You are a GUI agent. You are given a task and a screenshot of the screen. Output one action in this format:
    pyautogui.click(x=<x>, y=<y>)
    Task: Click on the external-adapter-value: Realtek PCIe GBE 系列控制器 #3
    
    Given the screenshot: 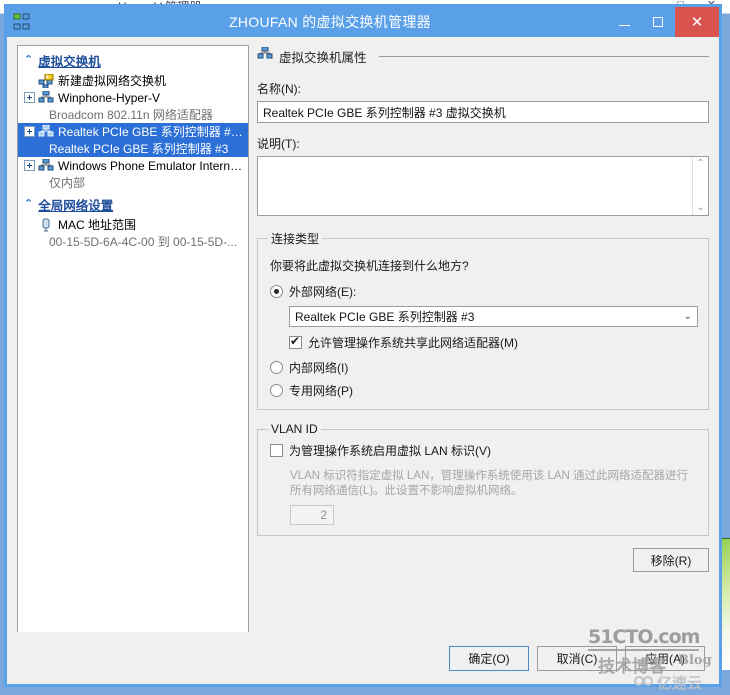 What is the action you would take?
    pyautogui.click(x=385, y=317)
    